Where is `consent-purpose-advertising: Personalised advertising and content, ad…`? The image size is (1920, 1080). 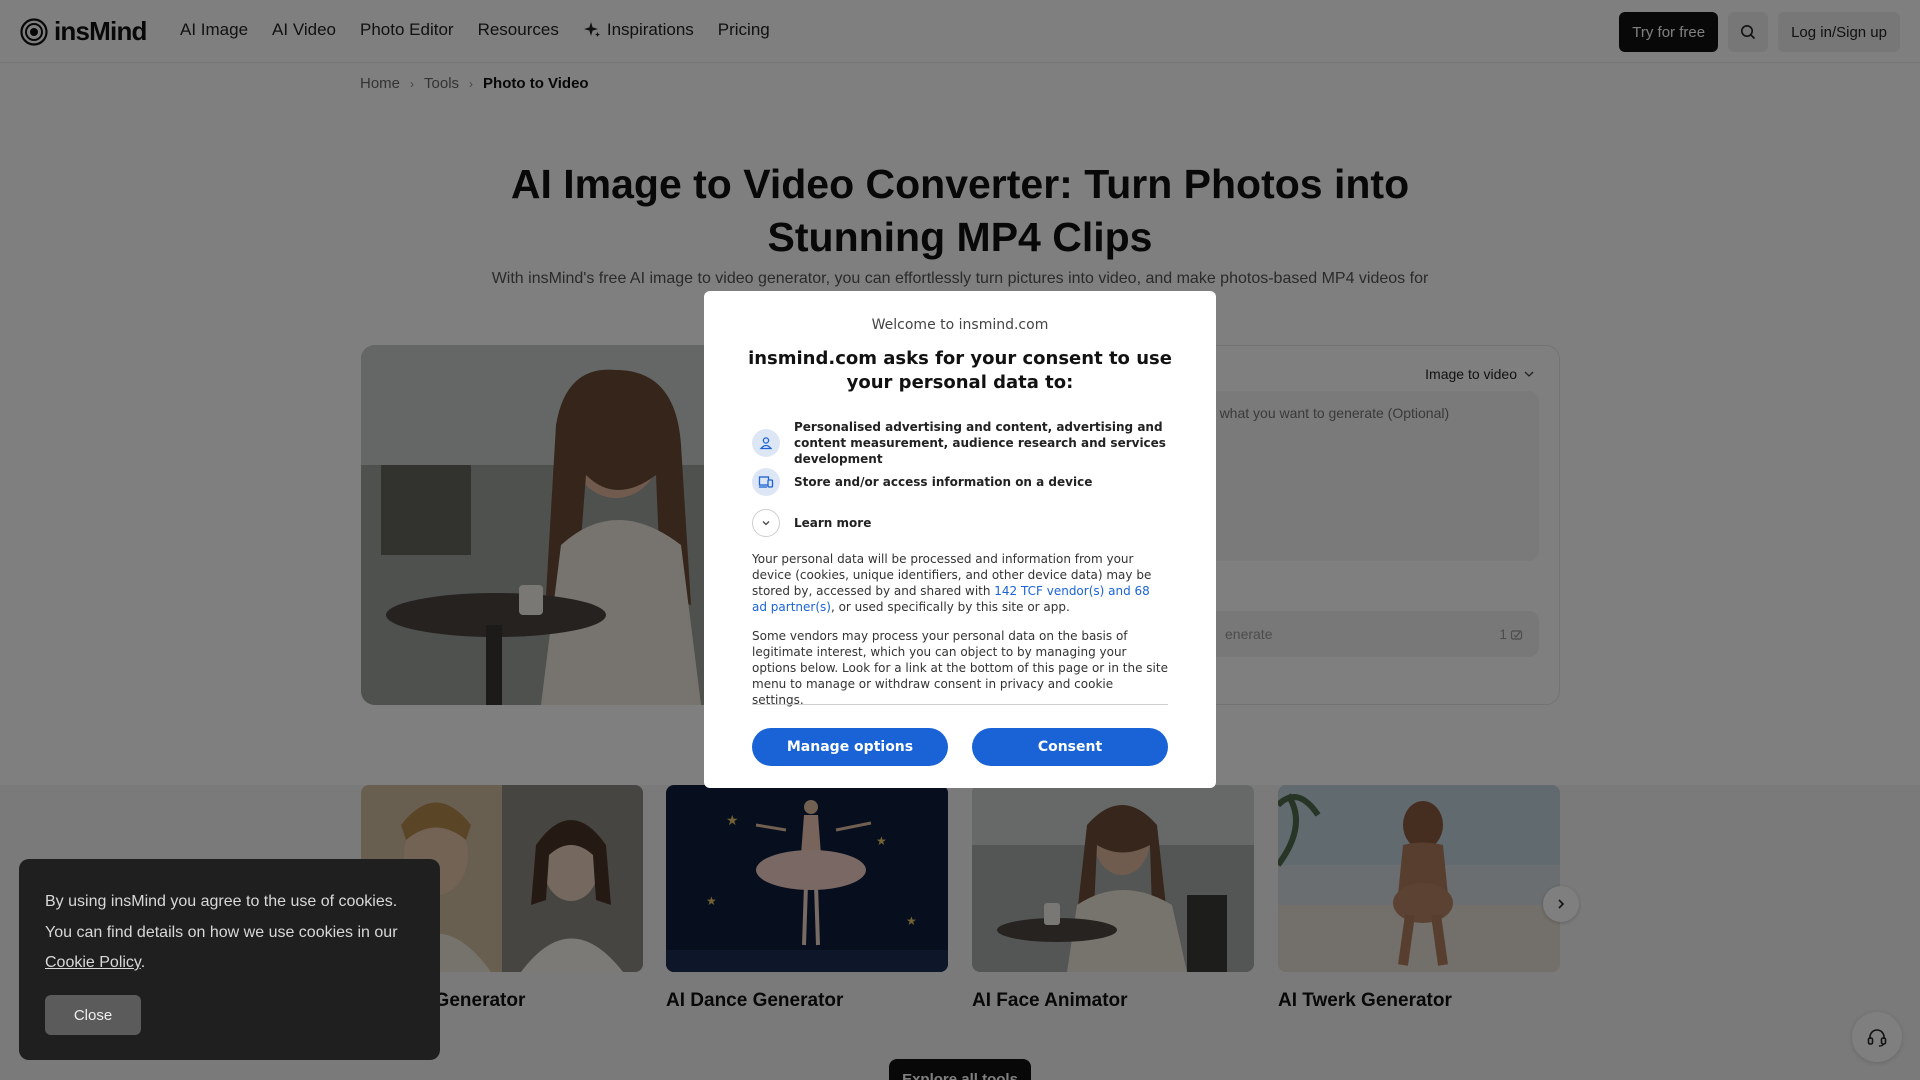 consent-purpose-advertising: Personalised advertising and content, ad… is located at coordinates (962, 443).